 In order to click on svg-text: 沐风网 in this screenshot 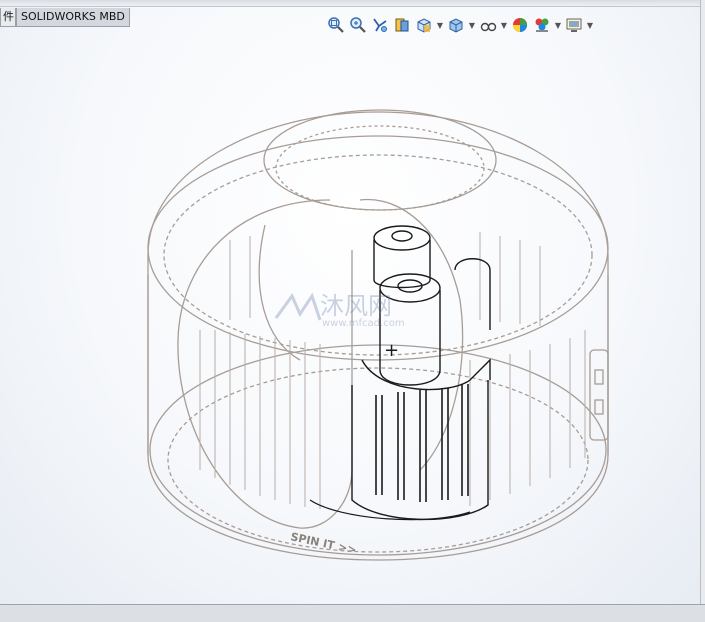, I will do `click(356, 306)`.